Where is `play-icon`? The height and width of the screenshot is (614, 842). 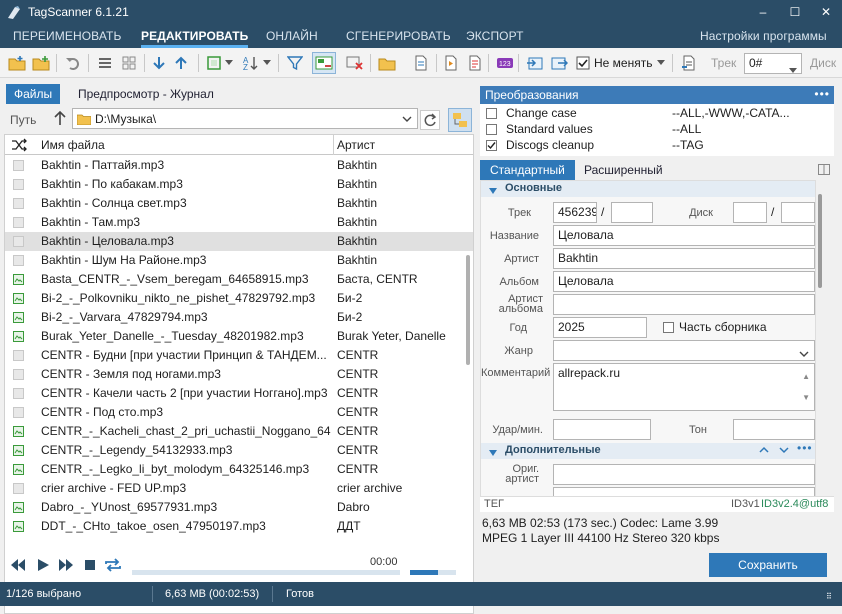 play-icon is located at coordinates (43, 566).